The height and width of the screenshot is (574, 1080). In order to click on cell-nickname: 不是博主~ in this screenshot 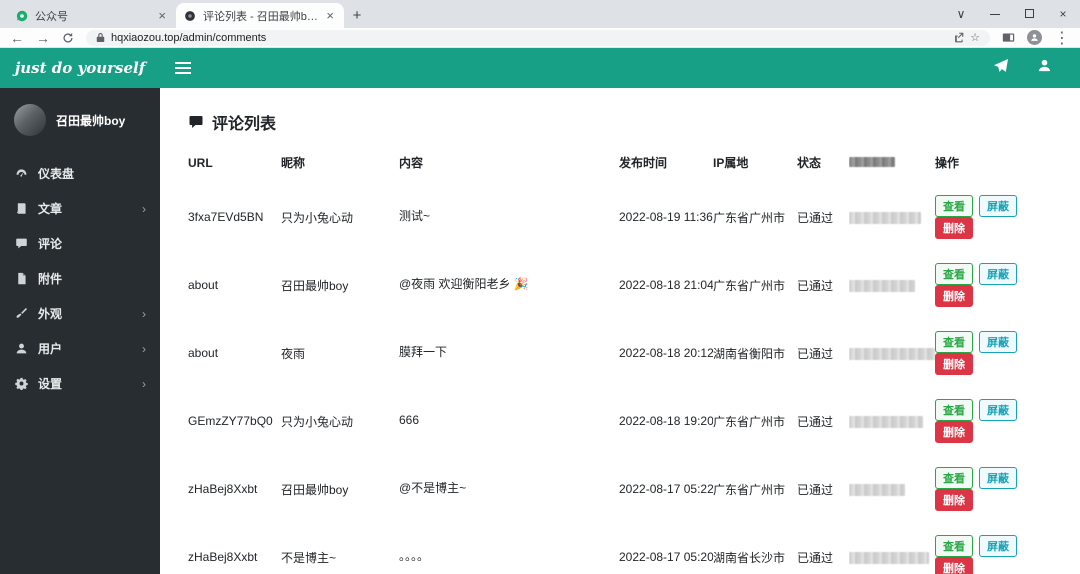, I will do `click(309, 557)`.